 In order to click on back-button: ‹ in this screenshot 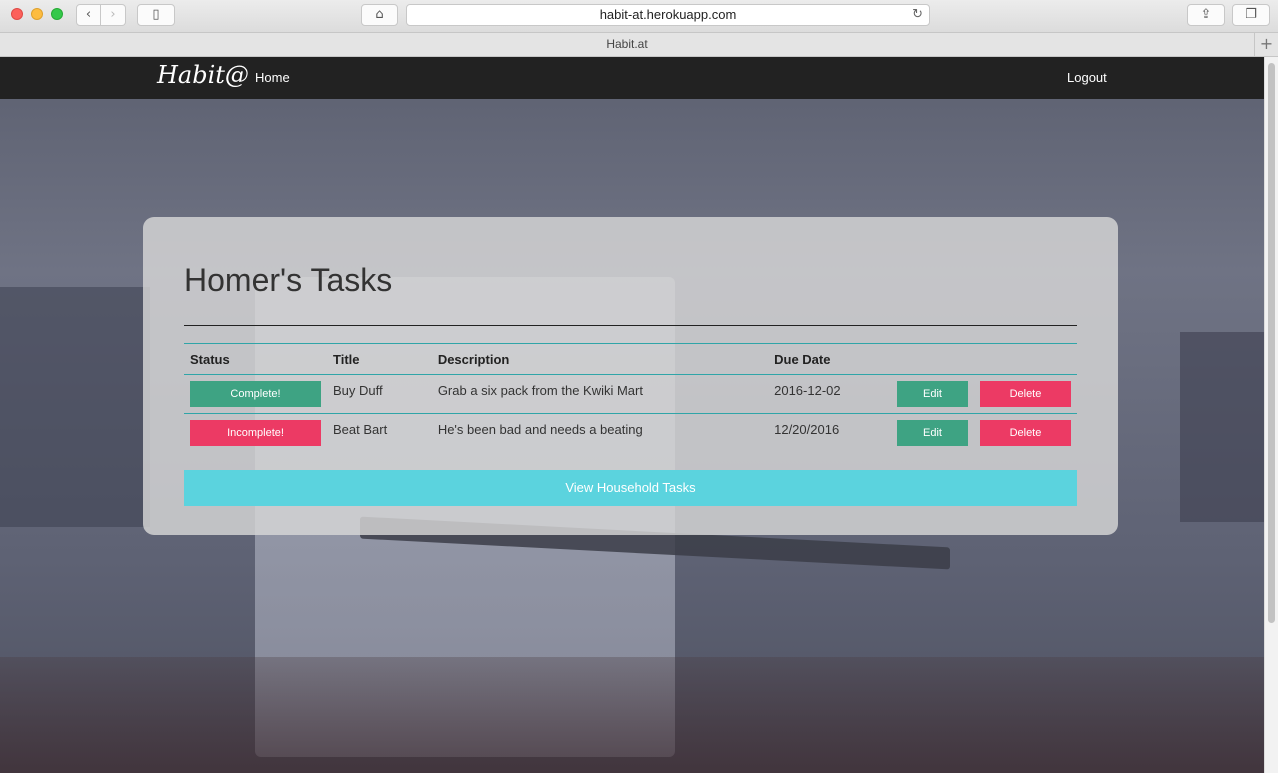, I will do `click(88, 15)`.